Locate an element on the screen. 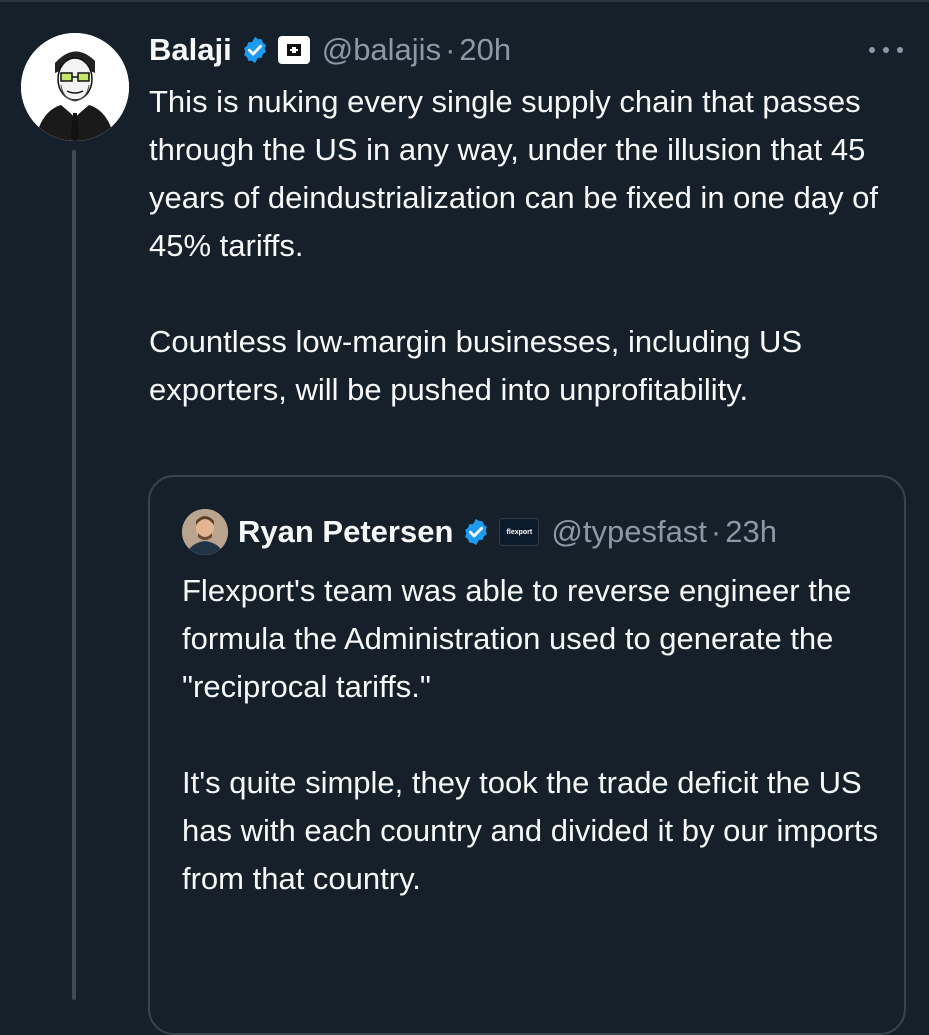 The height and width of the screenshot is (1035, 929). author-name: Balaji is located at coordinates (190, 50).